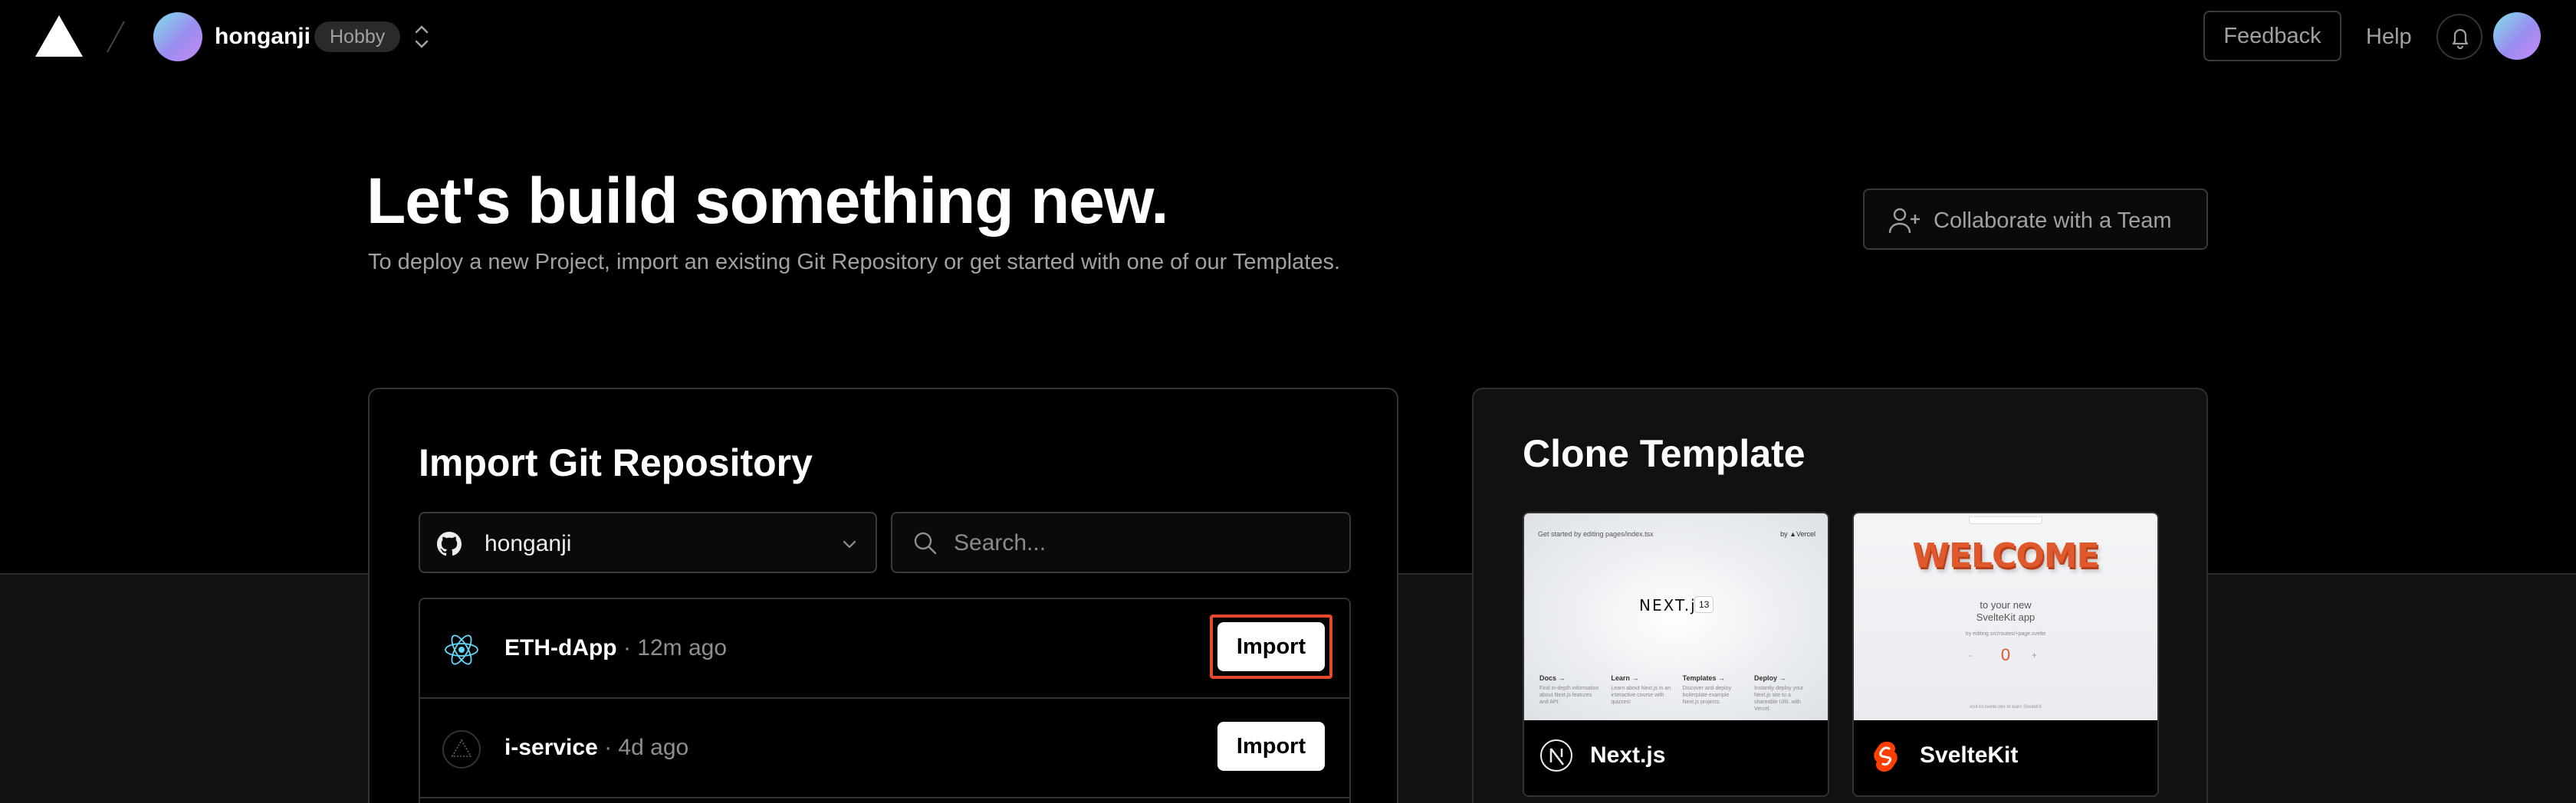 The width and height of the screenshot is (2576, 803). I want to click on page-title: Let's build something new., so click(767, 201).